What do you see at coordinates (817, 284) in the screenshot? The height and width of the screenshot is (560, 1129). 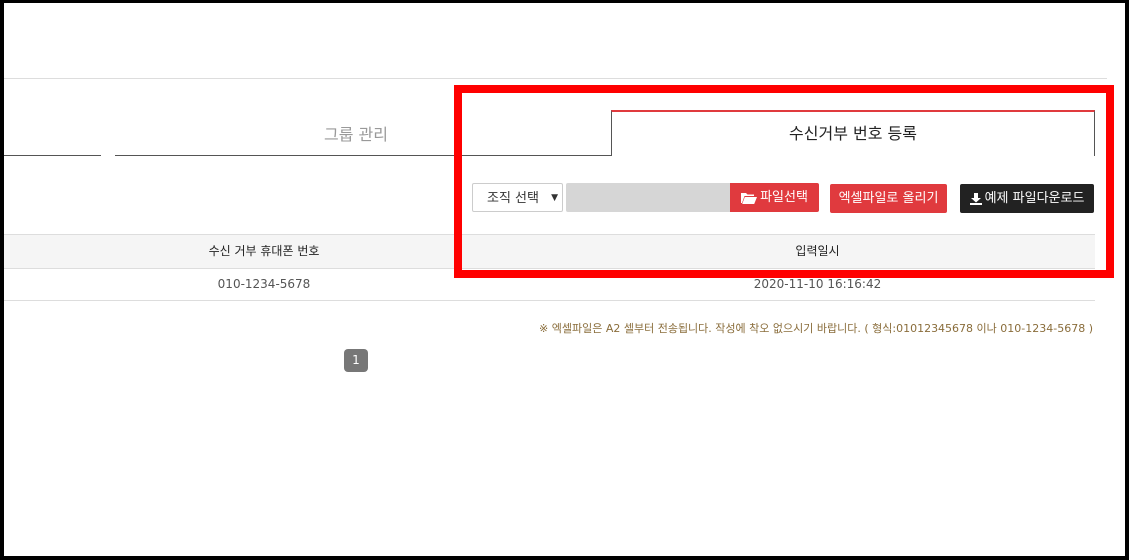 I see `cell-date: 2020-11-10 16:16:42` at bounding box center [817, 284].